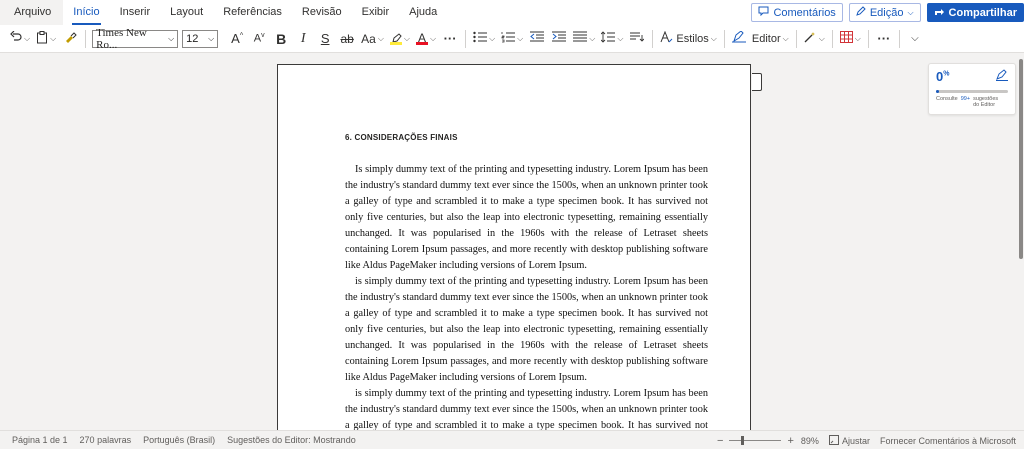  I want to click on decrease-indent-icon, so click(537, 38).